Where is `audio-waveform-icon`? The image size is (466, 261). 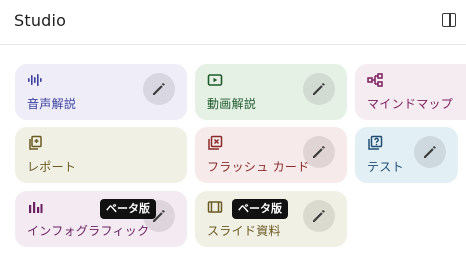
audio-waveform-icon is located at coordinates (35, 80).